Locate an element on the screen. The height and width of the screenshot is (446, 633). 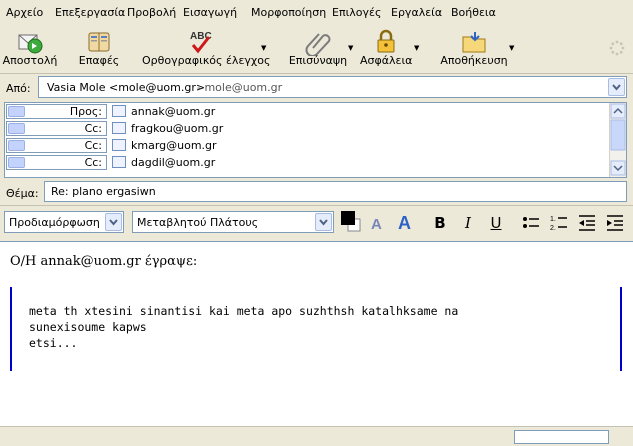
recipient-scrollbar is located at coordinates (617, 140).